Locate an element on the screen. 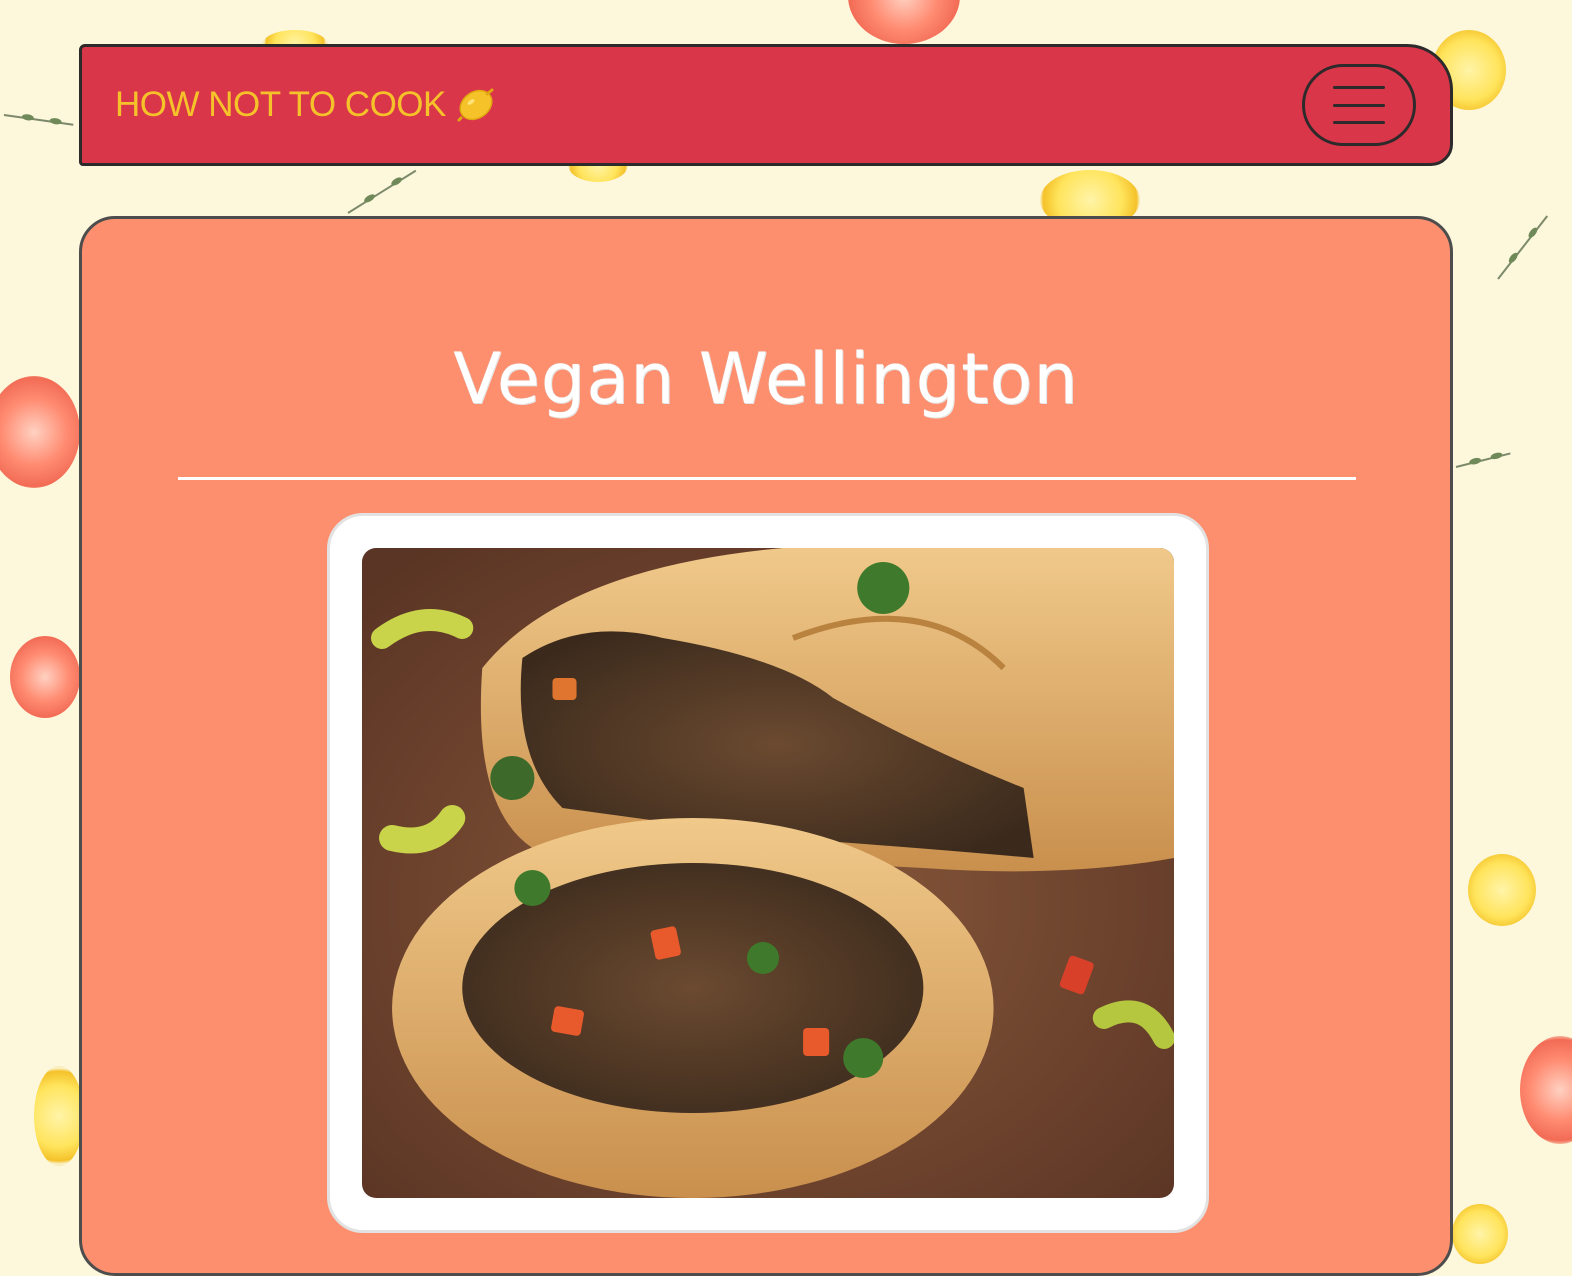 Image resolution: width=1572 pixels, height=1276 pixels. page-title: Vegan Wellington is located at coordinates (766, 379).